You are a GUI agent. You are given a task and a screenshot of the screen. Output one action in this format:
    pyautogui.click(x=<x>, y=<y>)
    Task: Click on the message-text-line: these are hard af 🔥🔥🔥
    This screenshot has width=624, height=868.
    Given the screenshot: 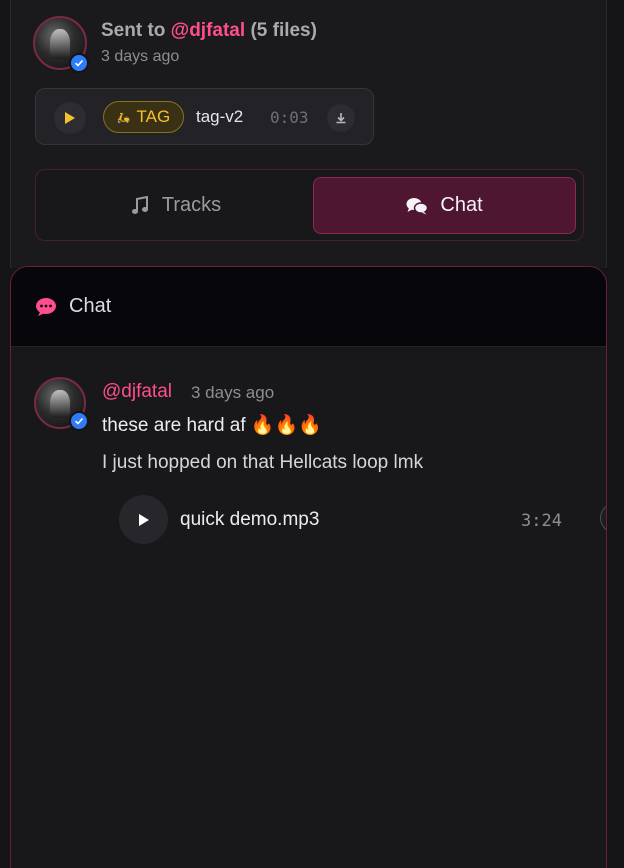 What is the action you would take?
    pyautogui.click(x=212, y=425)
    